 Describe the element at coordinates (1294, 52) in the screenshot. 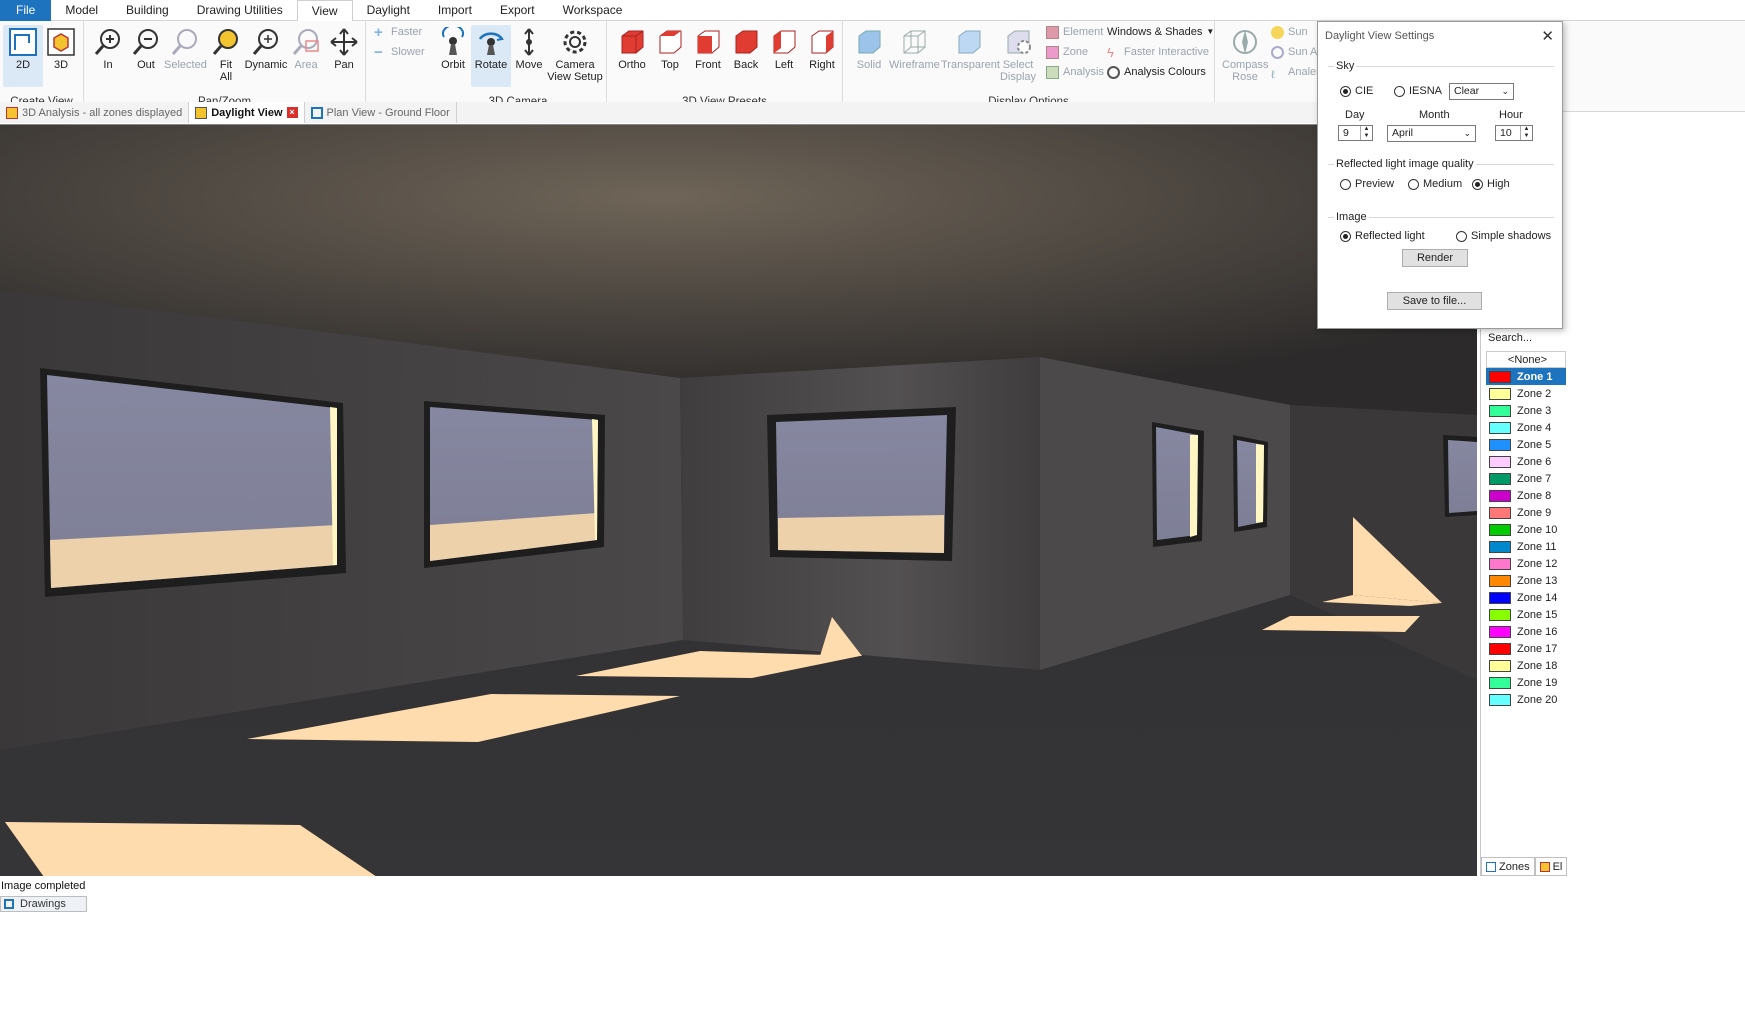

I see `sun-a-toggle: Sun A` at that location.